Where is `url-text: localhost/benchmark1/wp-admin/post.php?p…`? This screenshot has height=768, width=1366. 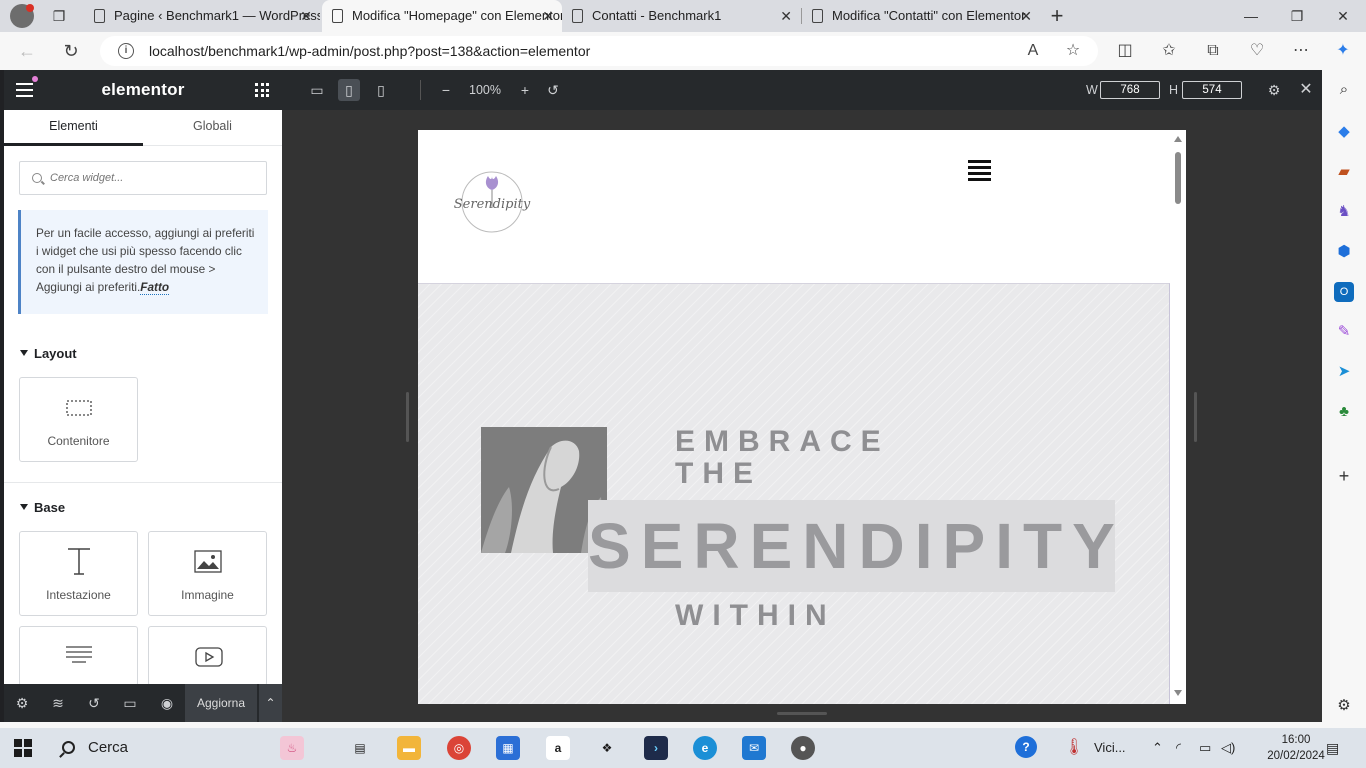
url-text: localhost/benchmark1/wp-admin/post.php?p… is located at coordinates (369, 51).